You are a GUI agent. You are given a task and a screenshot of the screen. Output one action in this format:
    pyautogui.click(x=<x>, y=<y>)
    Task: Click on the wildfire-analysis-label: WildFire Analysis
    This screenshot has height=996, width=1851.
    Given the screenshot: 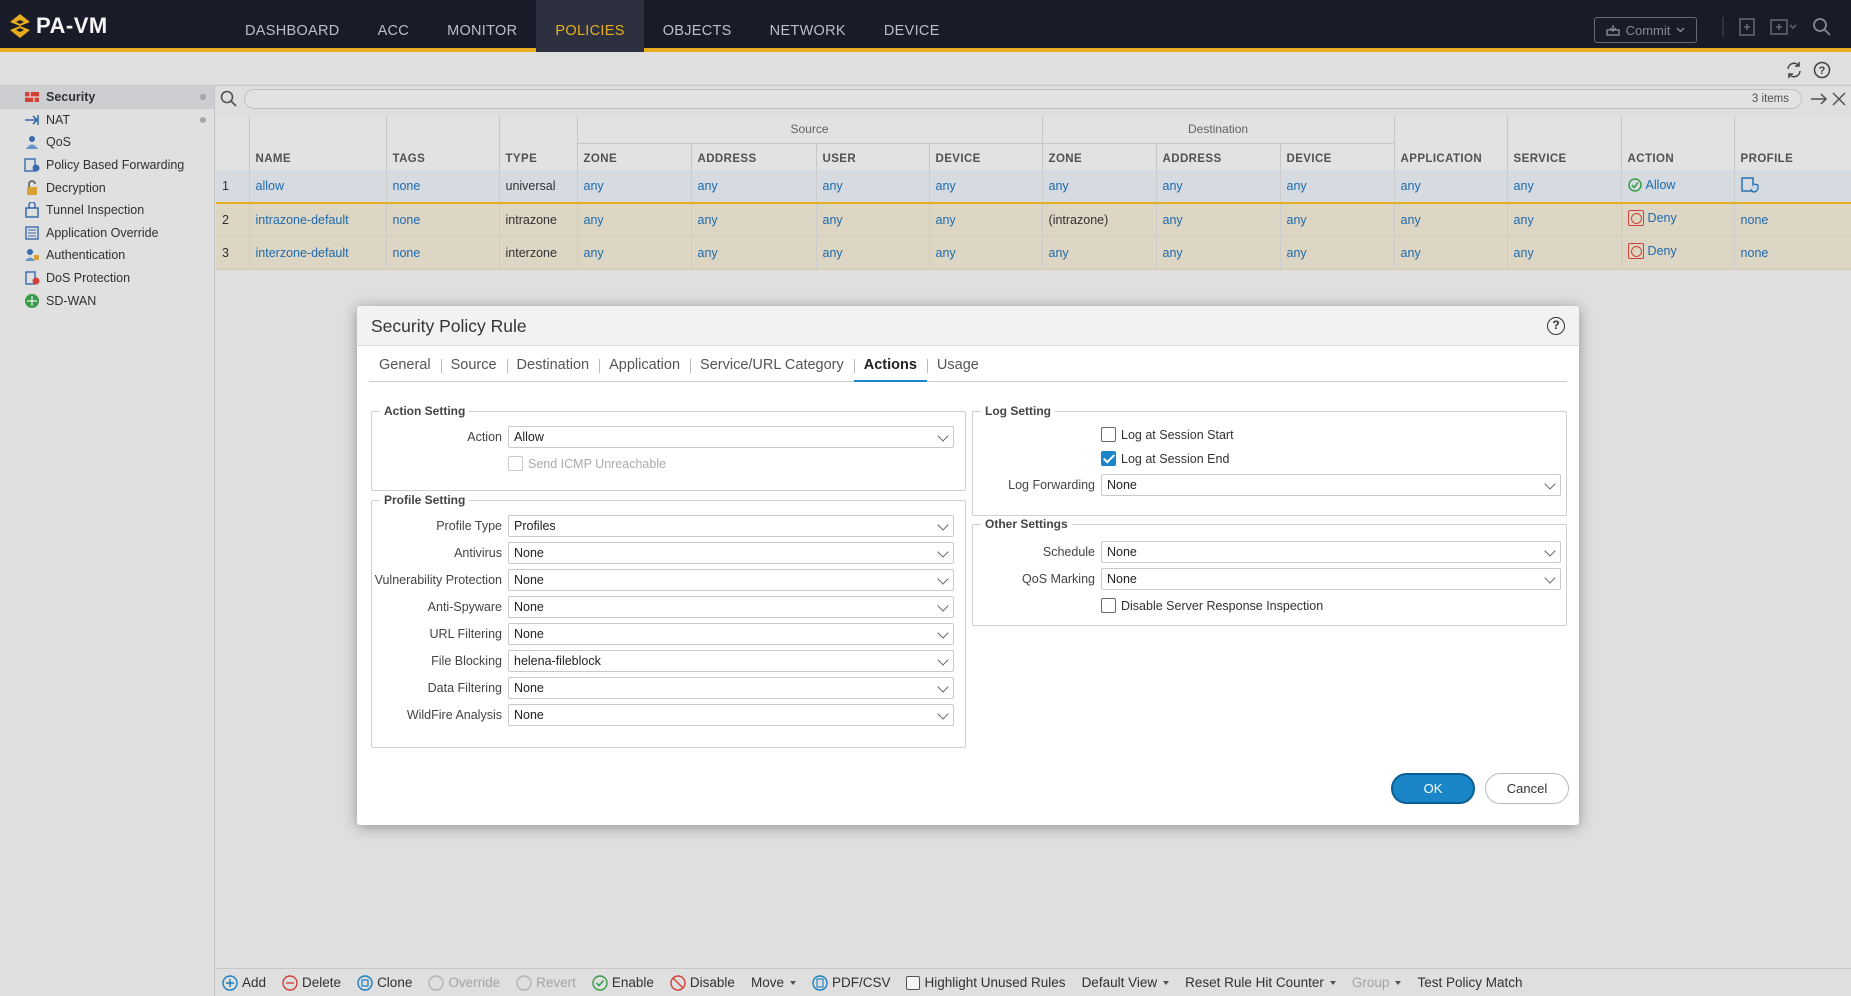 What is the action you would take?
    pyautogui.click(x=454, y=715)
    